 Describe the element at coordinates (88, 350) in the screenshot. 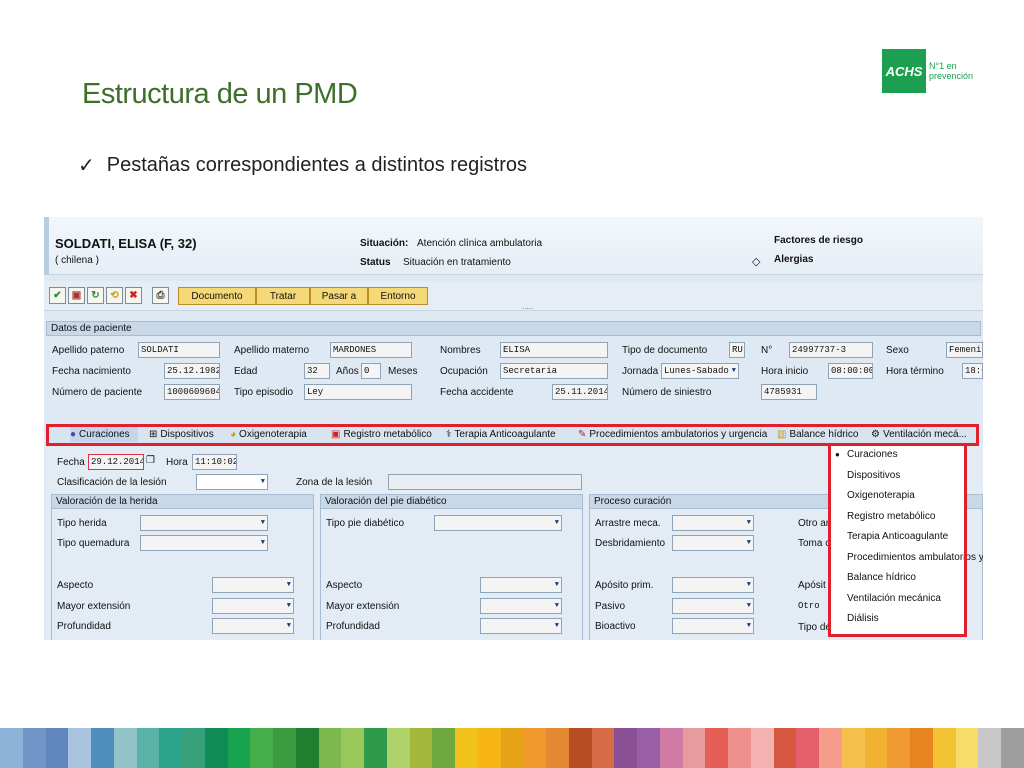

I see `apellido-paterno-label: Apellido paterno` at that location.